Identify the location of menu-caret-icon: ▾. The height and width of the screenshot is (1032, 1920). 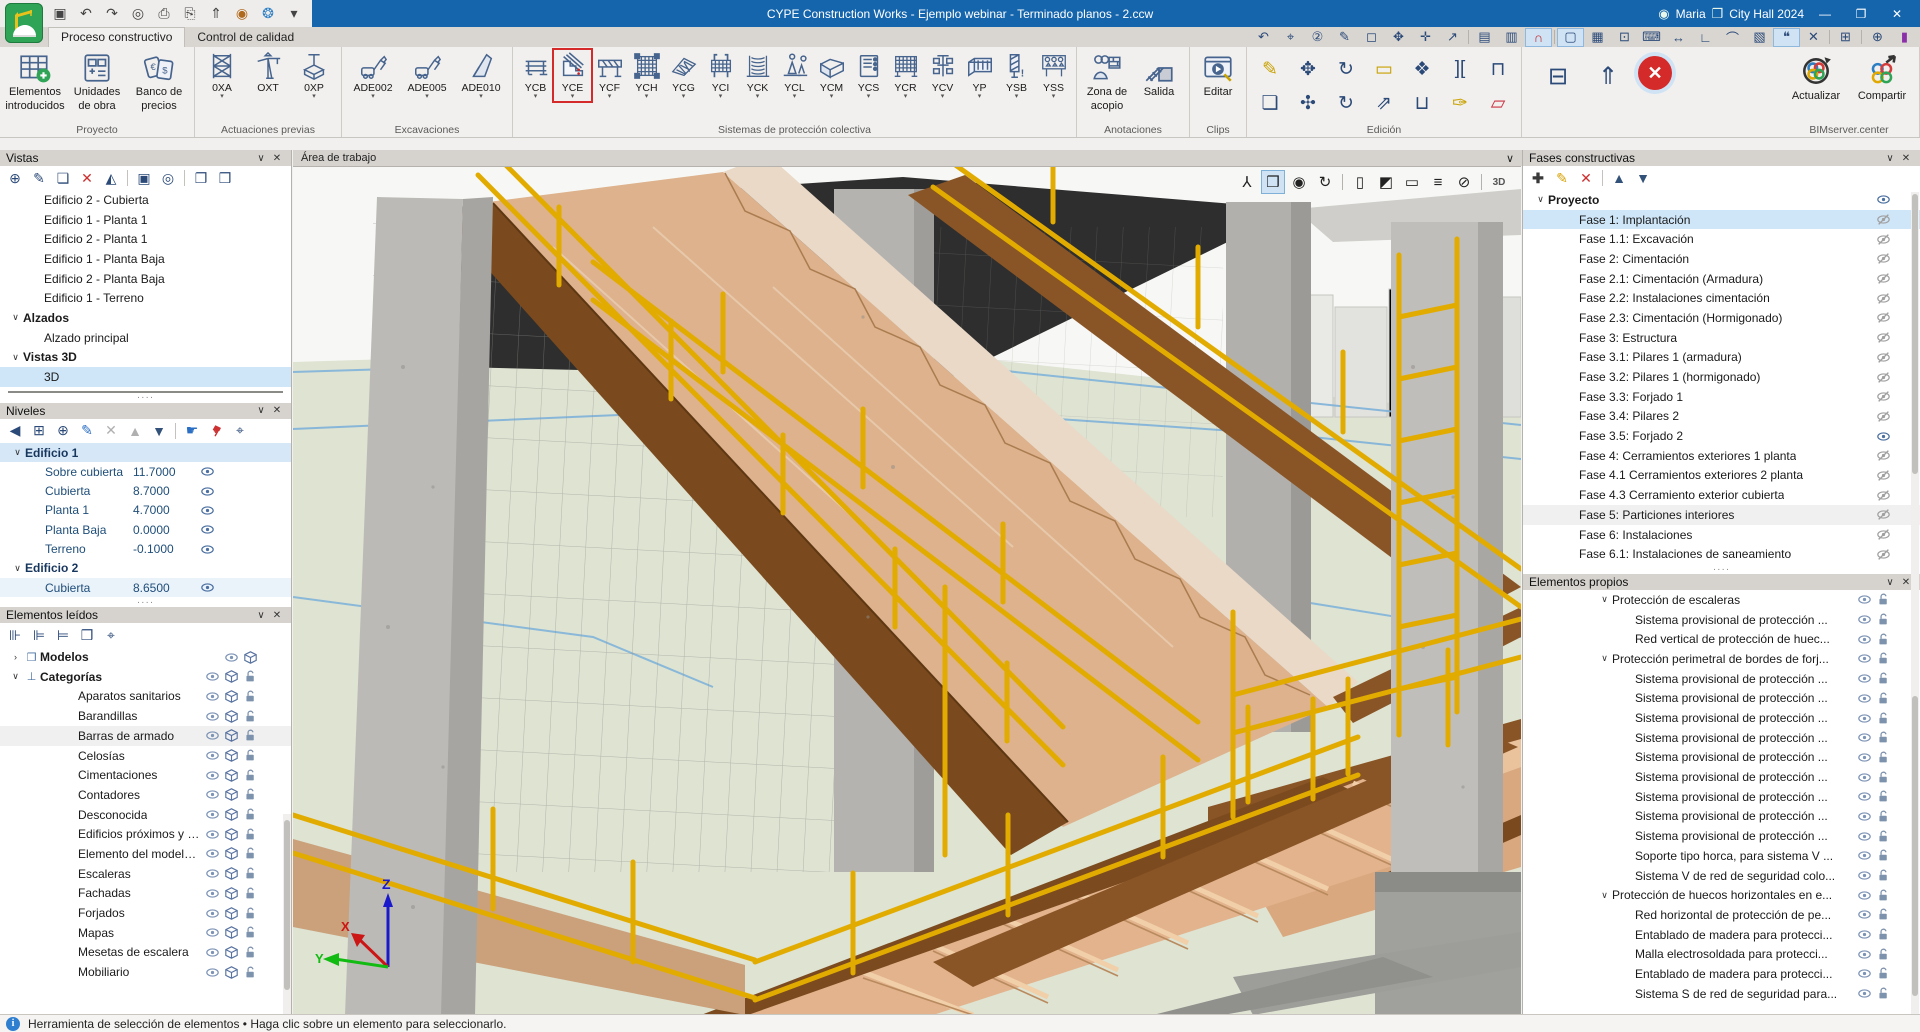
(294, 14).